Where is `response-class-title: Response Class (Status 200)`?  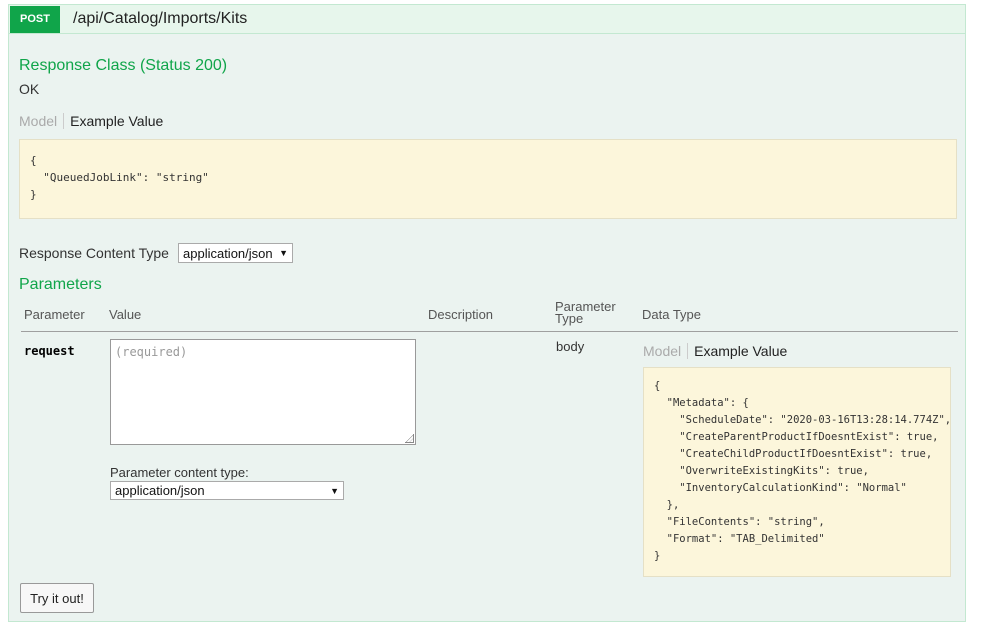
response-class-title: Response Class (Status 200) is located at coordinates (123, 65).